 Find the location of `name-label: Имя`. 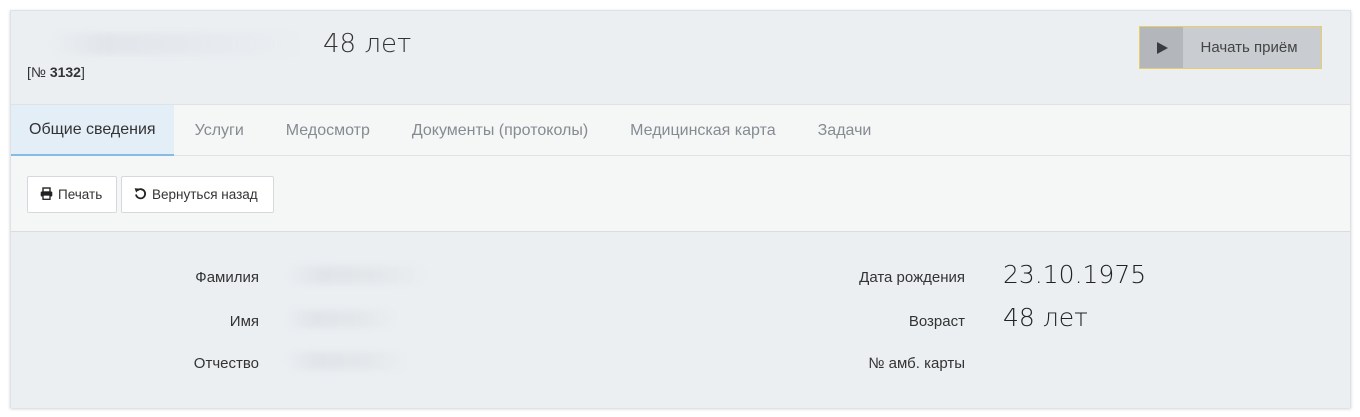

name-label: Имя is located at coordinates (244, 321).